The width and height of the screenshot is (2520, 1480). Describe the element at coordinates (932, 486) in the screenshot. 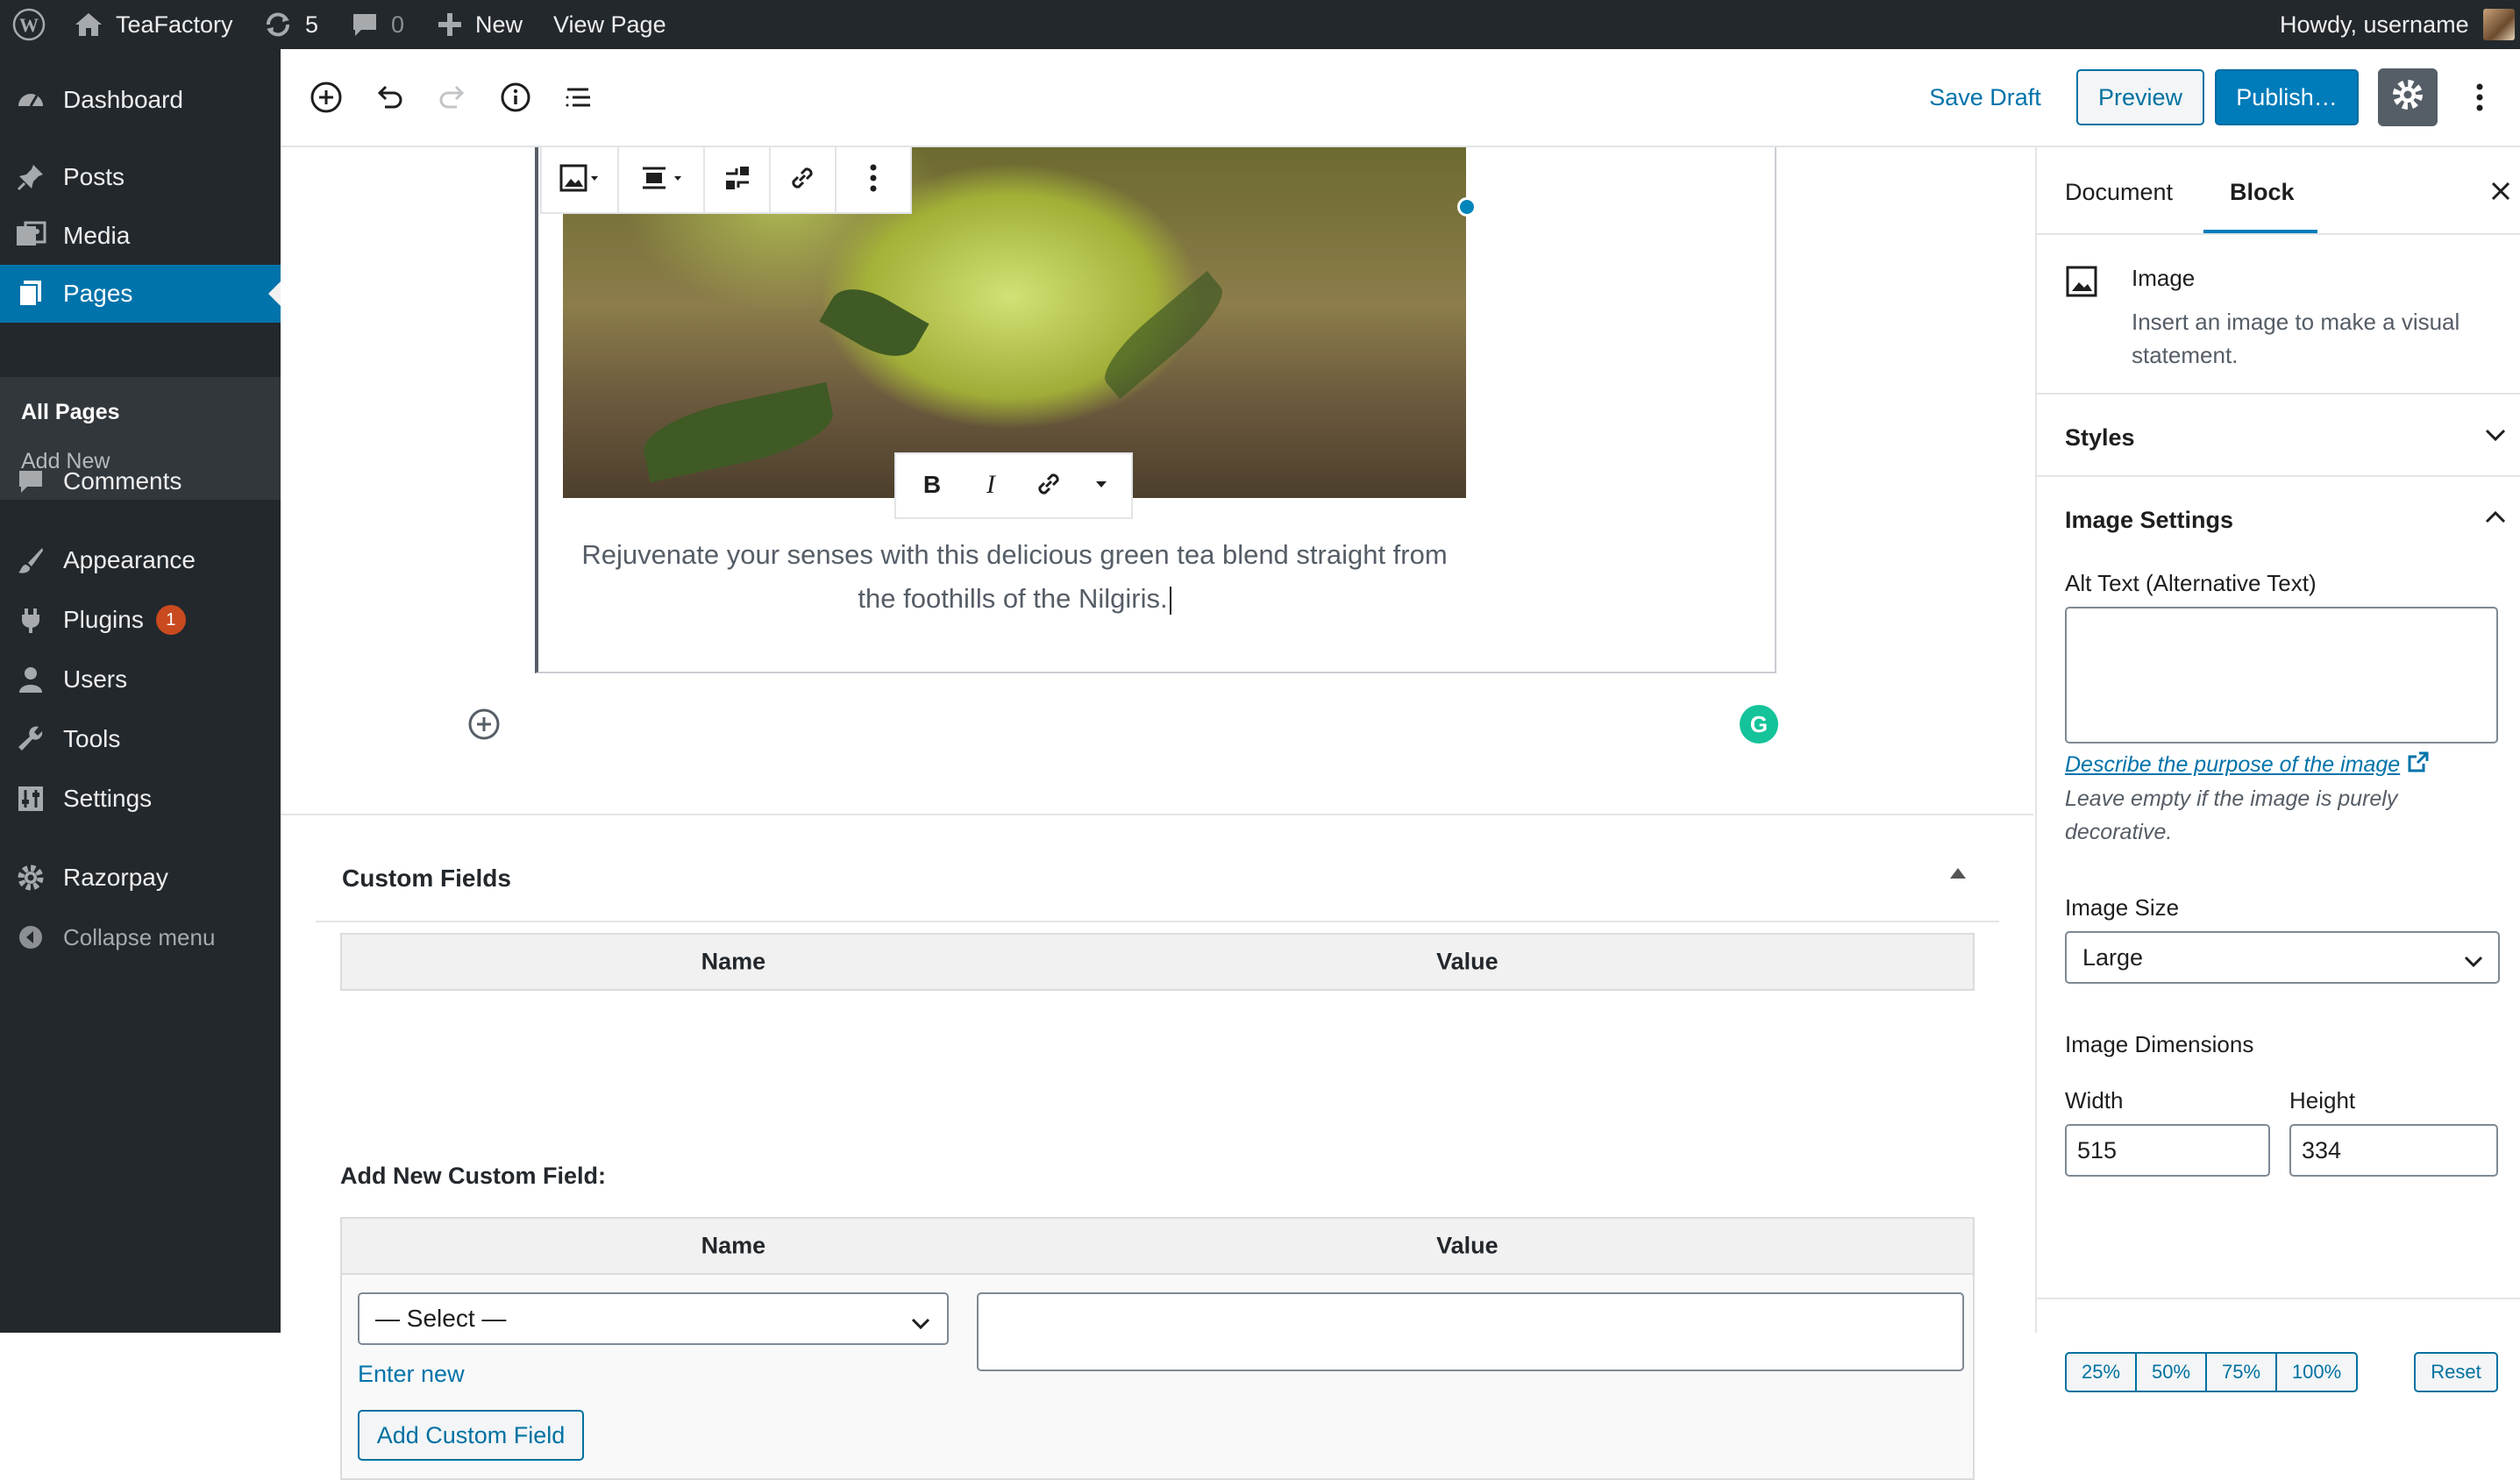

I see `bold-icon: B` at that location.